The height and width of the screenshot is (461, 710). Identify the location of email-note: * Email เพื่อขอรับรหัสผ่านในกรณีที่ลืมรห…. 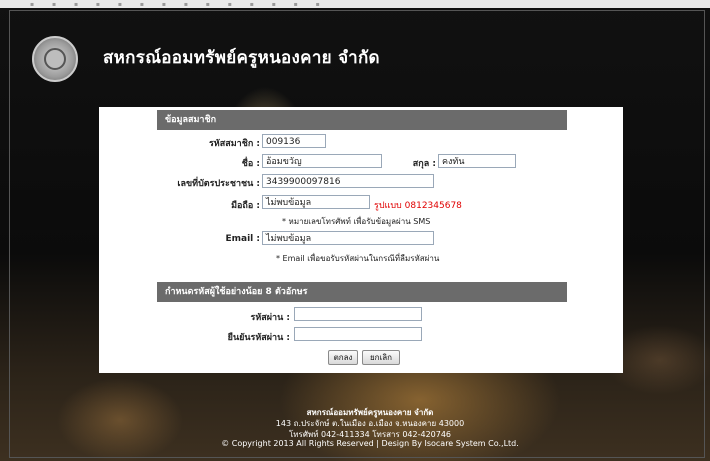
(358, 258).